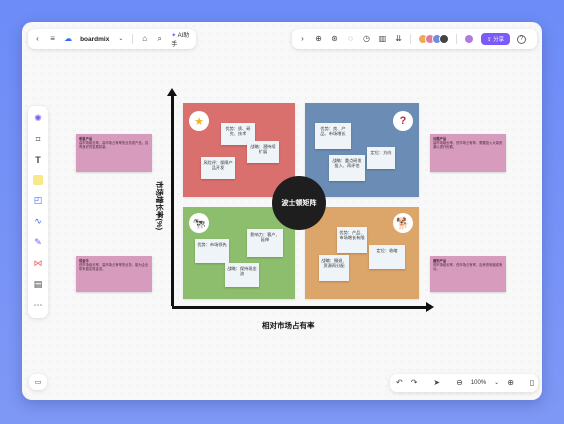 This screenshot has width=564, height=424. Describe the element at coordinates (94, 39) in the screenshot. I see `brand-name: boardmix` at that location.